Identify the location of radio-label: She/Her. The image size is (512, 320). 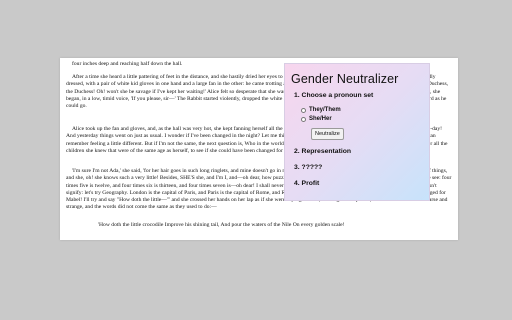
(320, 119).